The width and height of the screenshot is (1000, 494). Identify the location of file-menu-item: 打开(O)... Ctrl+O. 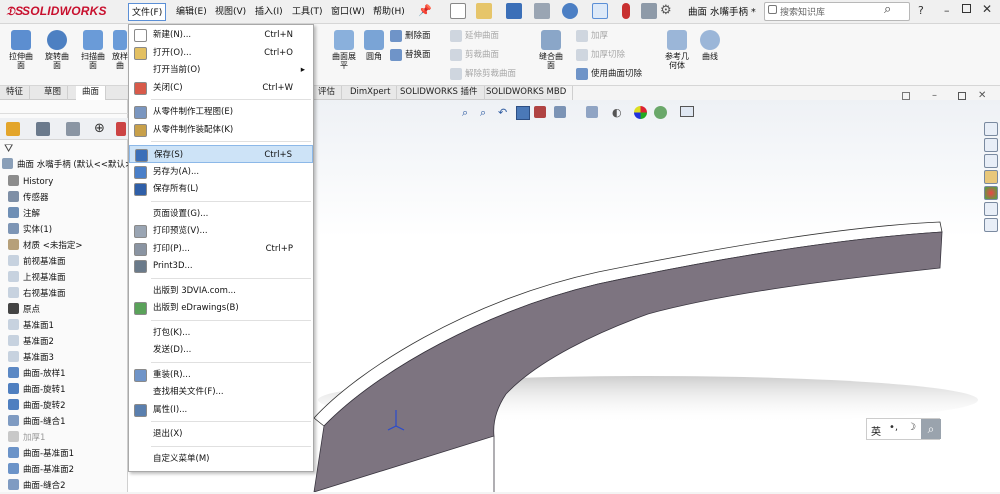
(221, 53).